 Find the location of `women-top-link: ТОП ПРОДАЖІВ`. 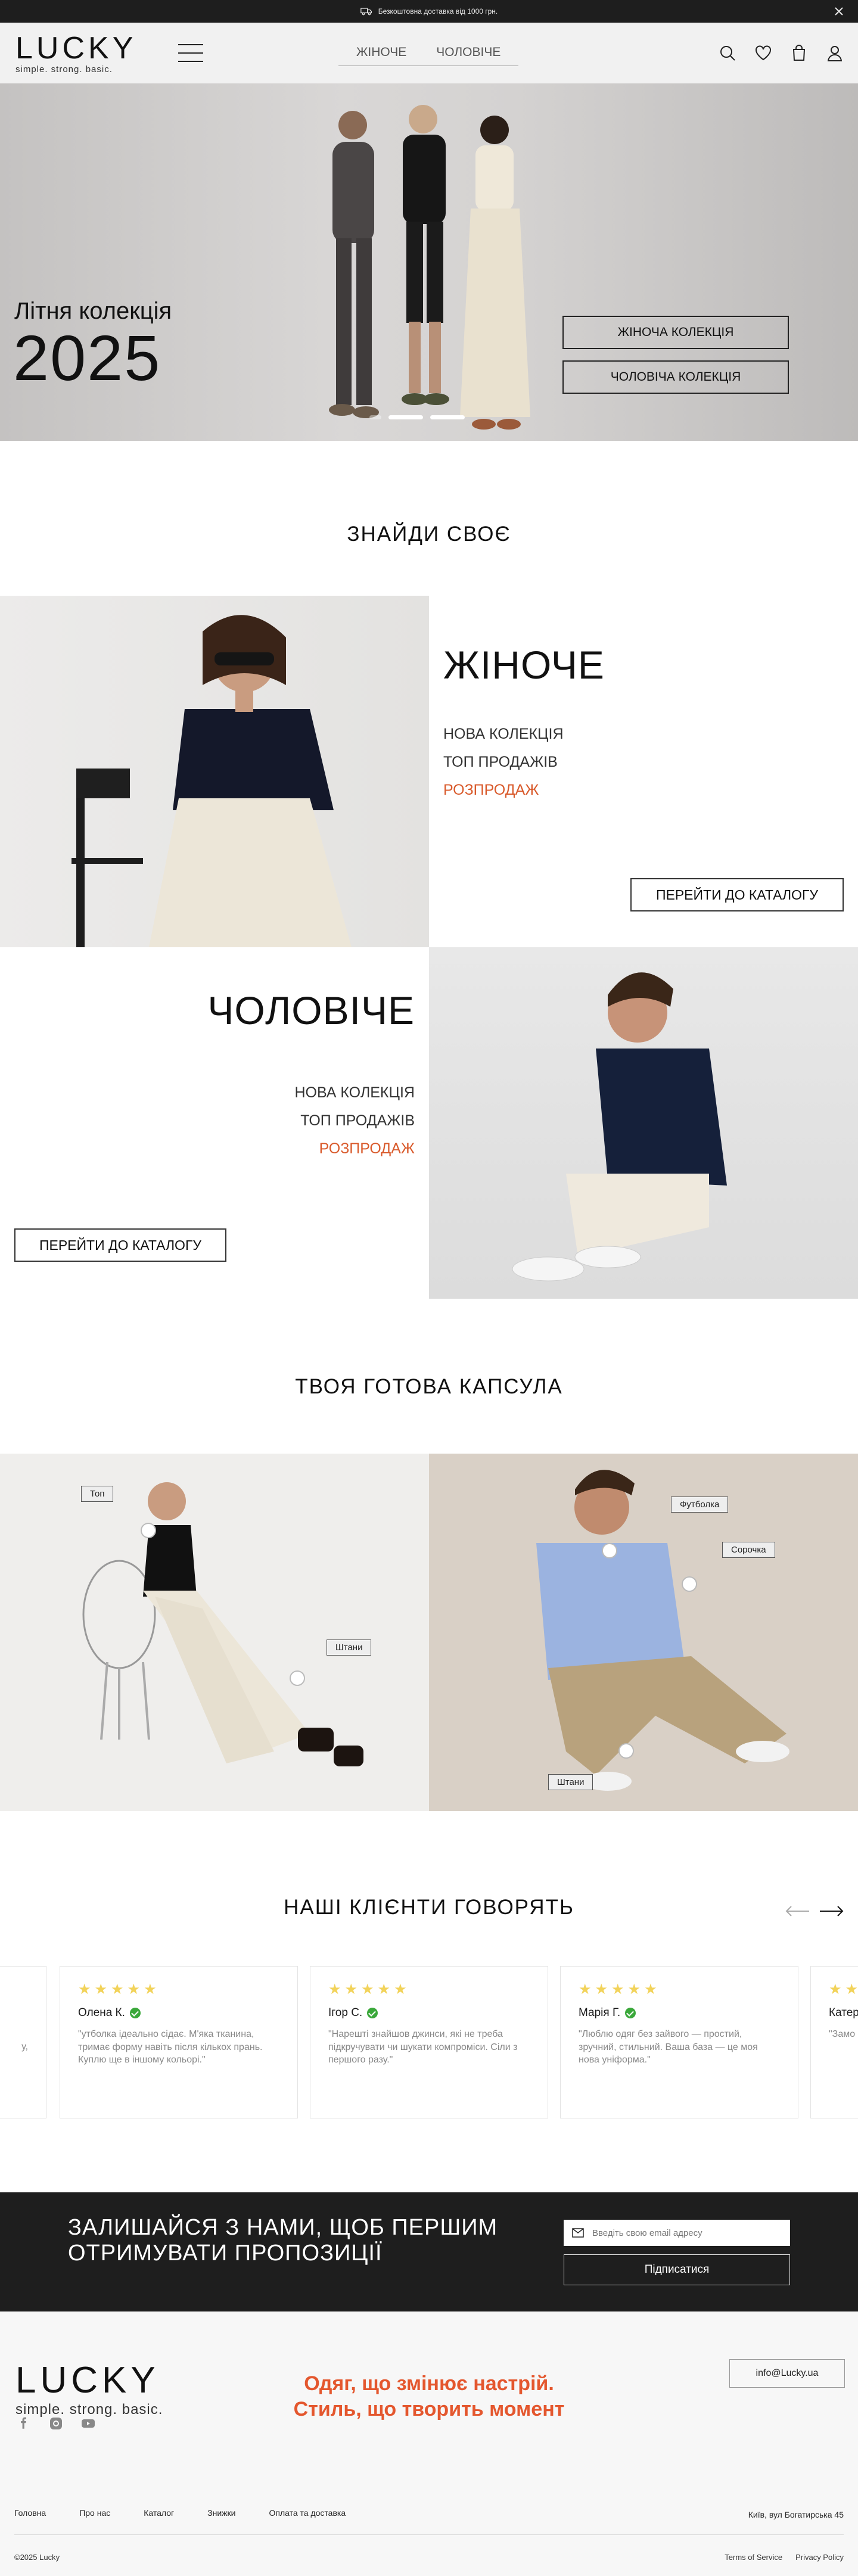

women-top-link: ТОП ПРОДАЖІВ is located at coordinates (503, 762).